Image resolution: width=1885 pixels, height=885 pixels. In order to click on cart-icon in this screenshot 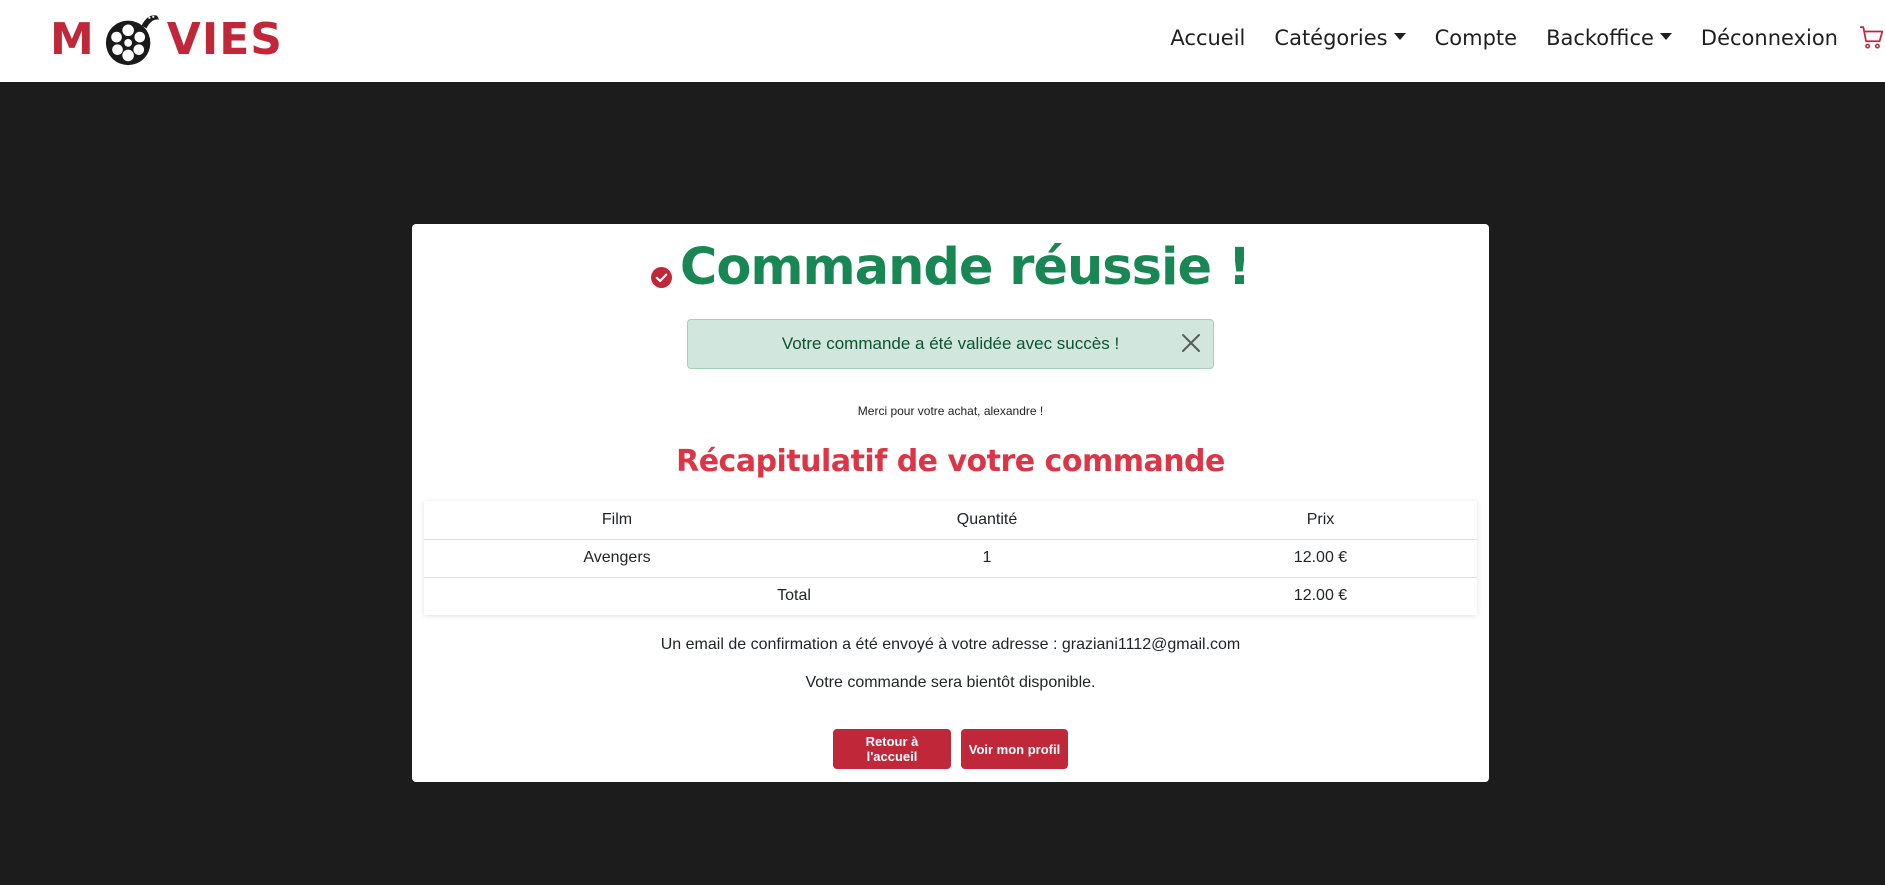, I will do `click(1872, 38)`.